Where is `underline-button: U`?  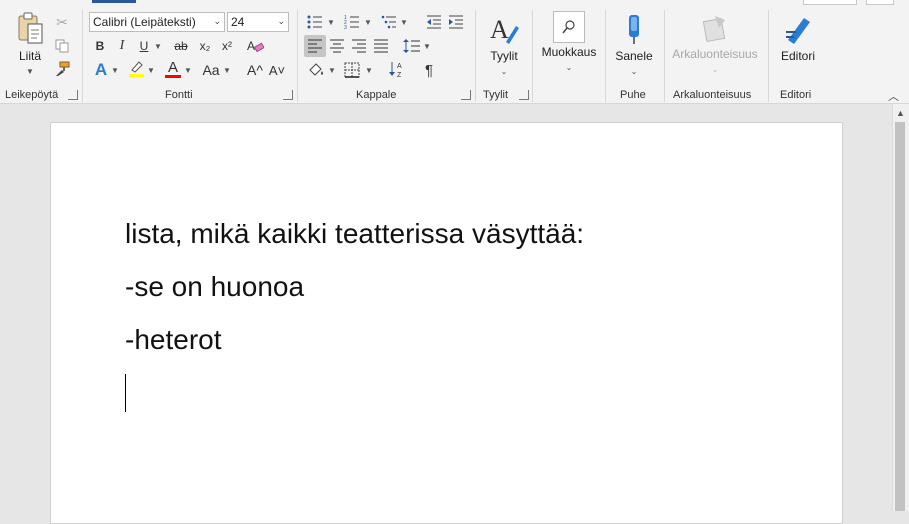 underline-button: U is located at coordinates (144, 46).